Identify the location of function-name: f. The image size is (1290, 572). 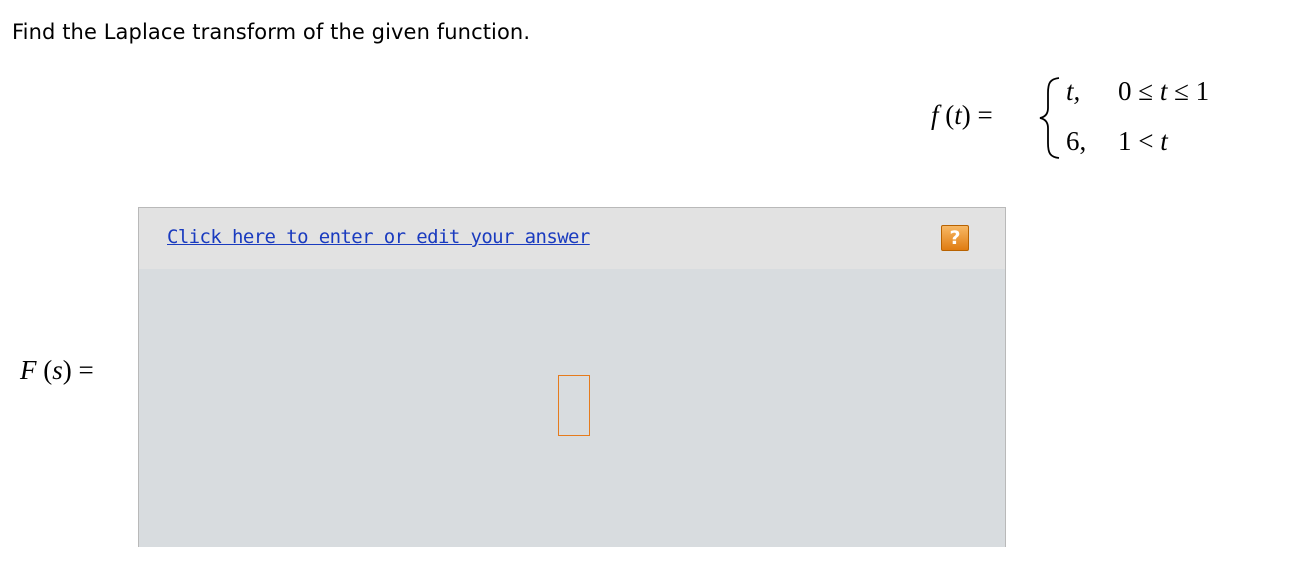
(935, 115).